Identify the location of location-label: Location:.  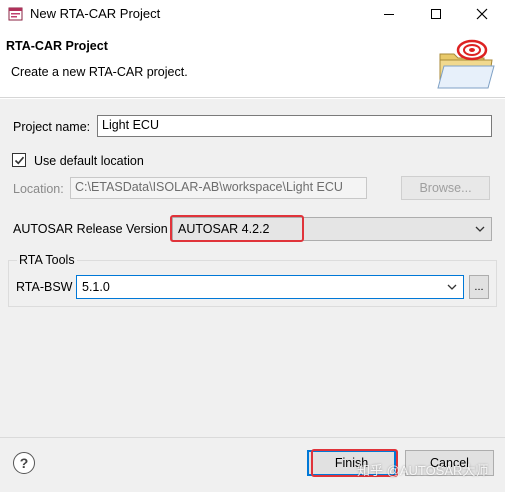
(38, 189).